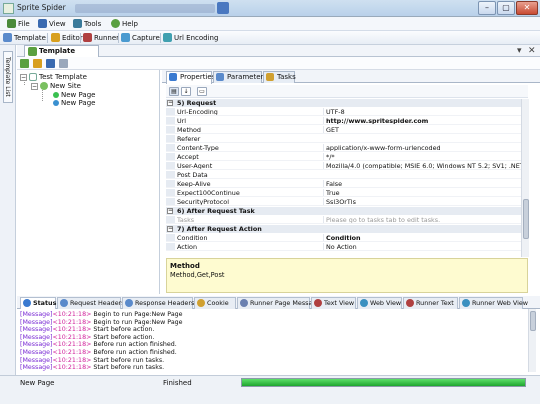  Describe the element at coordinates (430, 303) in the screenshot. I see `tab-runner-text: Runner Text` at that location.